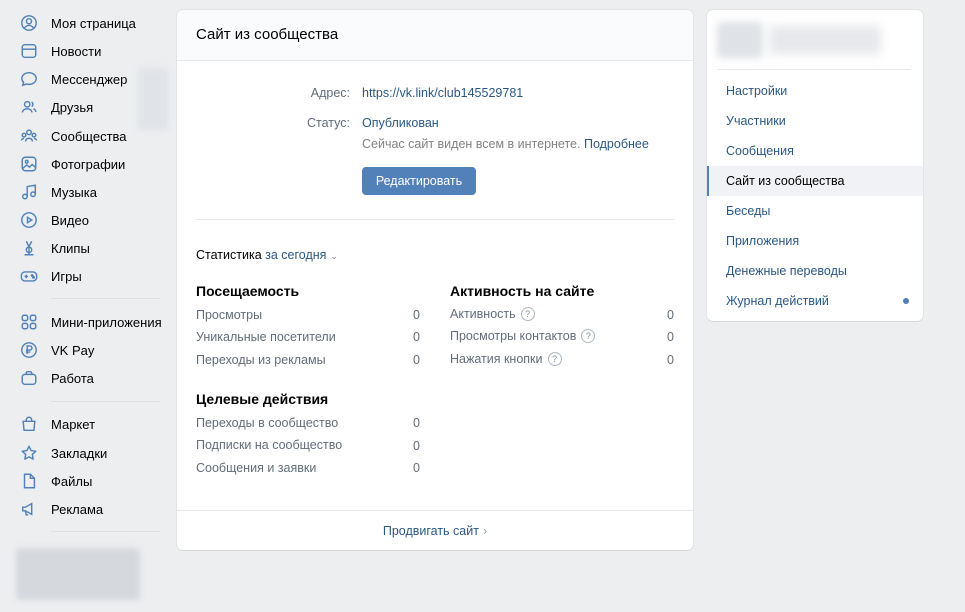 The height and width of the screenshot is (612, 965). I want to click on friends-icon, so click(29, 107).